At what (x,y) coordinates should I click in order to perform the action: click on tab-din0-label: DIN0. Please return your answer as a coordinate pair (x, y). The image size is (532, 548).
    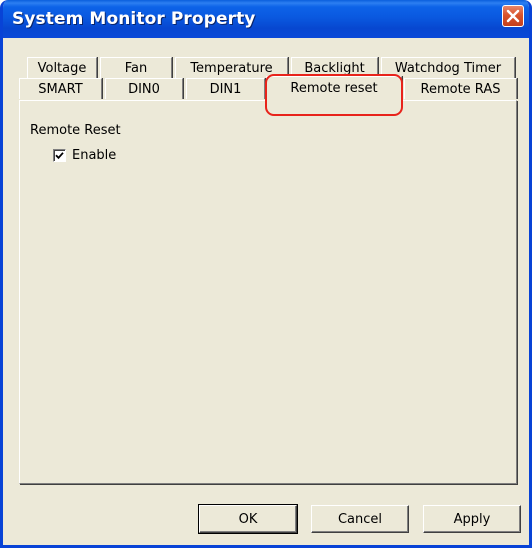
    Looking at the image, I should click on (144, 89).